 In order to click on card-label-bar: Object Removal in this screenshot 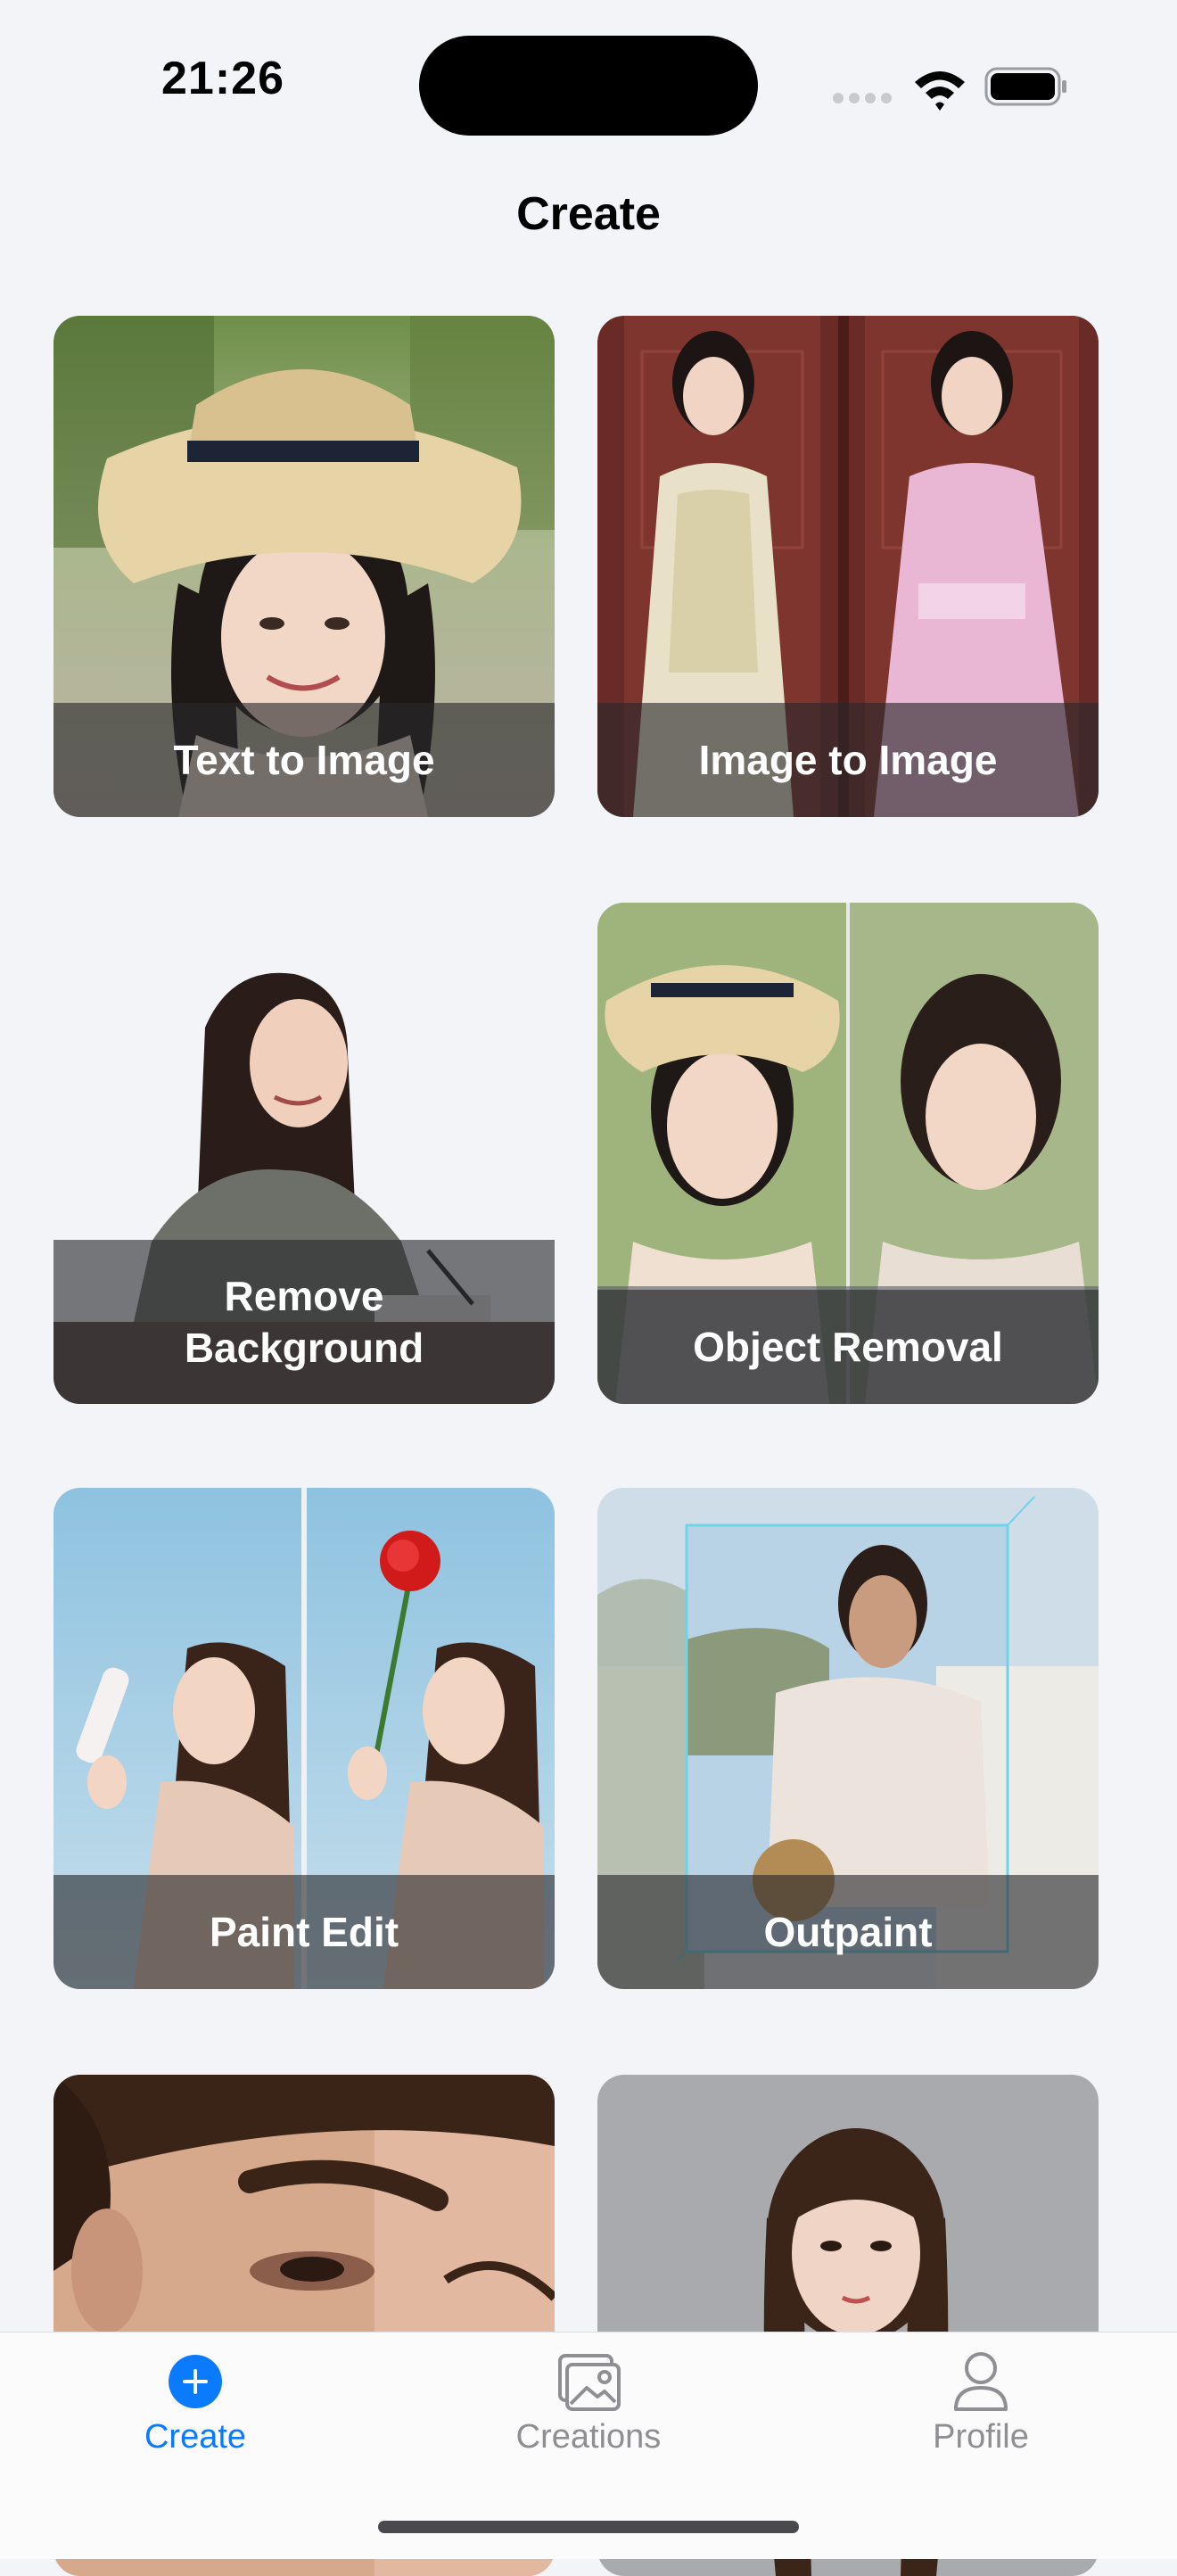, I will do `click(848, 1347)`.